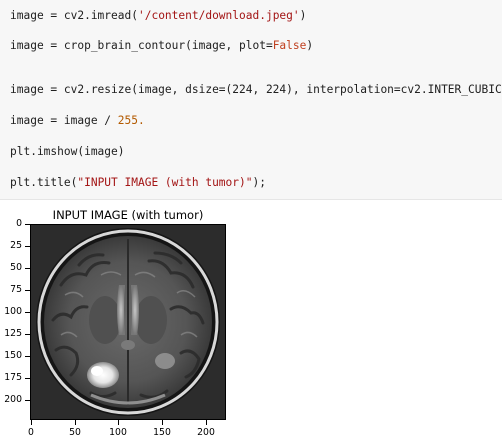  What do you see at coordinates (74, 15) in the screenshot?
I see `code-token: image = cv2.imread(` at bounding box center [74, 15].